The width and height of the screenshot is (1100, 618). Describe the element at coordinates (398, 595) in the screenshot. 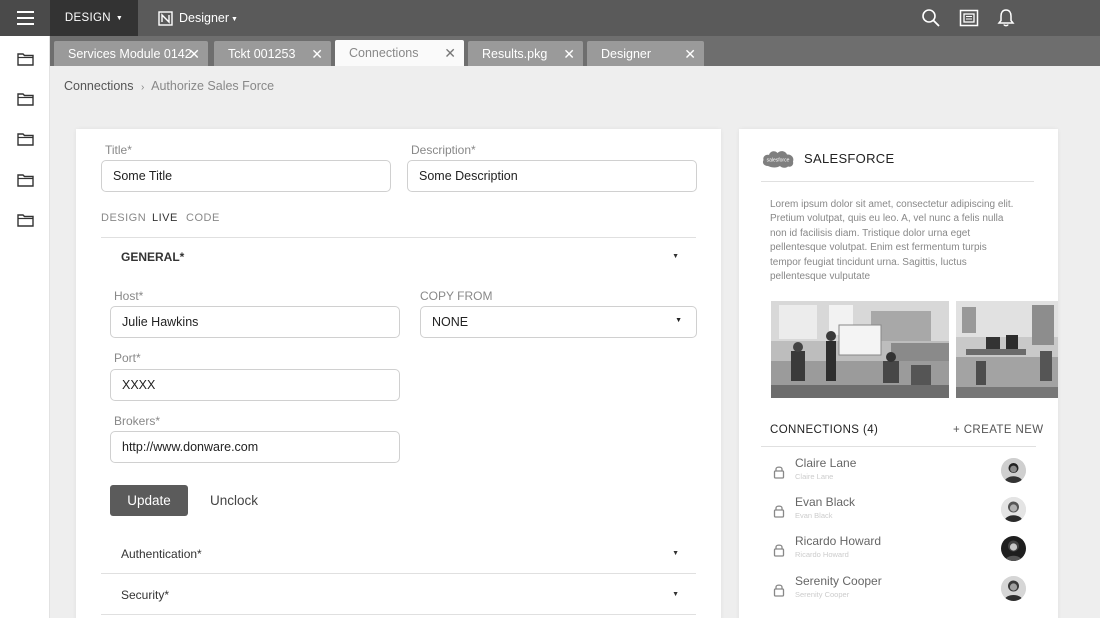

I see `security-section-toggle: Security* ▼` at that location.